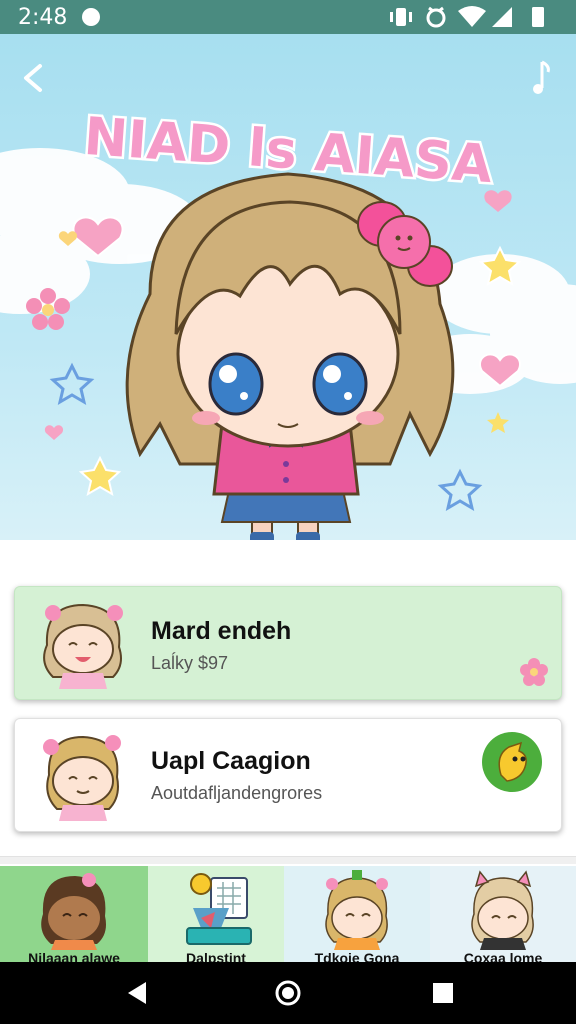 Image resolution: width=576 pixels, height=1024 pixels. I want to click on hero-floor, so click(288, 561).